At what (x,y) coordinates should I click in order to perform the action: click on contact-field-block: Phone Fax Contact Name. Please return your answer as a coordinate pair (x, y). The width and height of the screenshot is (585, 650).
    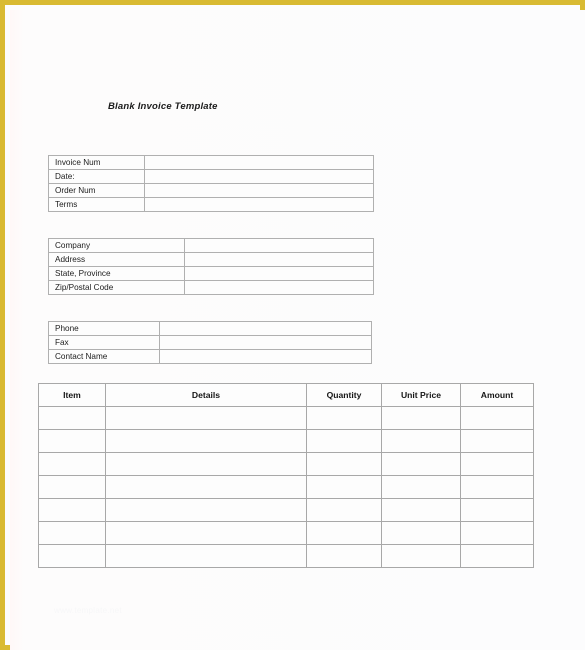
    Looking at the image, I should click on (210, 342).